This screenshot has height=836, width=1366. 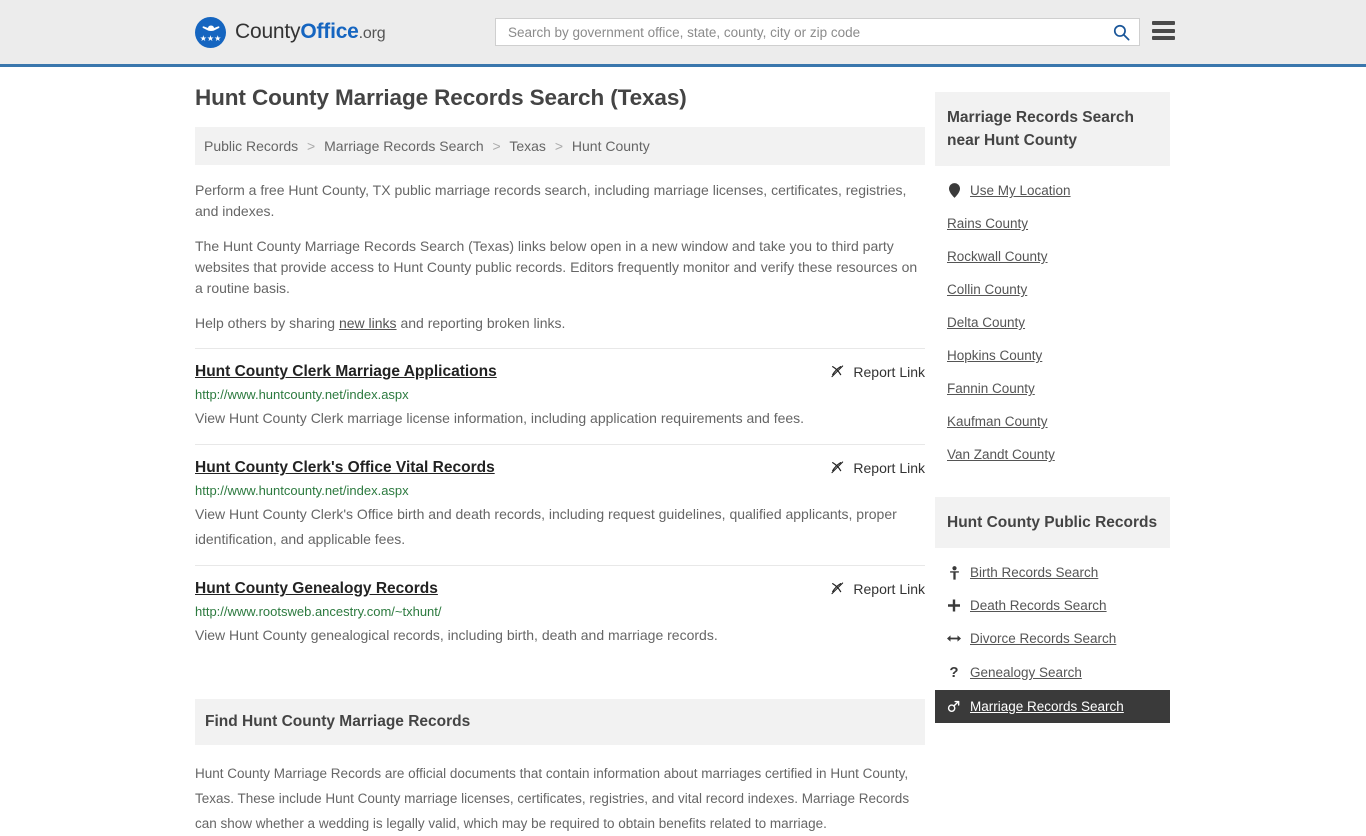 I want to click on breadcrumb-item-marriage-records-search: Marriage Records Search, so click(x=404, y=146).